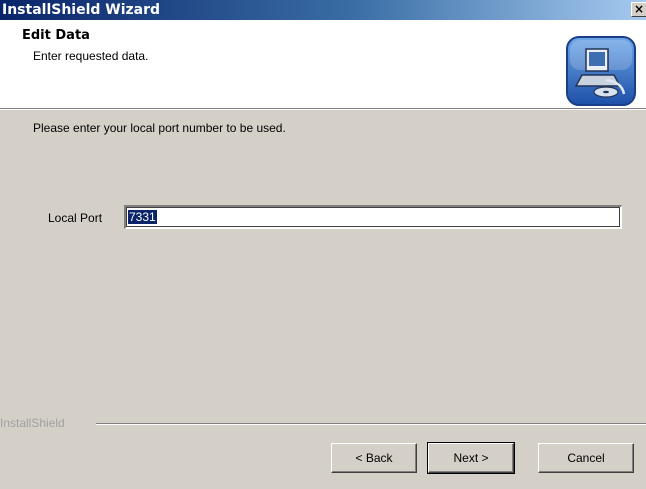 This screenshot has width=646, height=489. Describe the element at coordinates (371, 424) in the screenshot. I see `footer-separator-highlight` at that location.